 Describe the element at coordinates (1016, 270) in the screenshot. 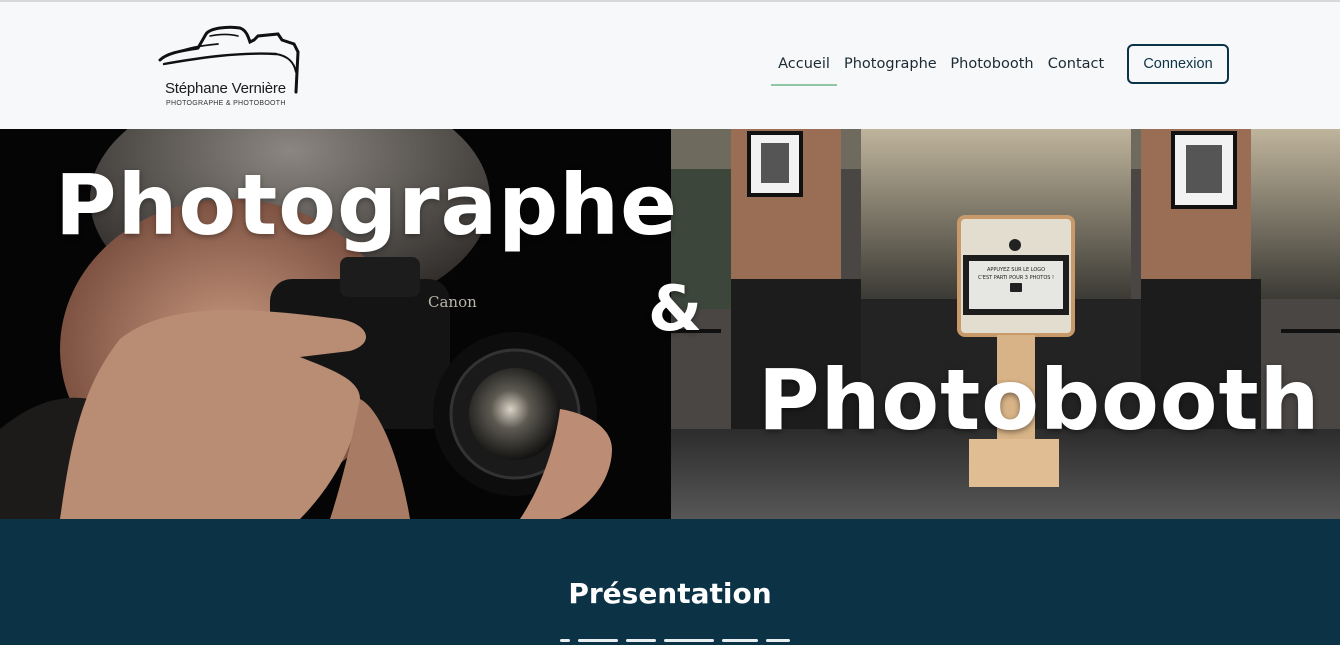

I see `booth-screen-line1: APPUYEZ SUR LE LOGO` at that location.